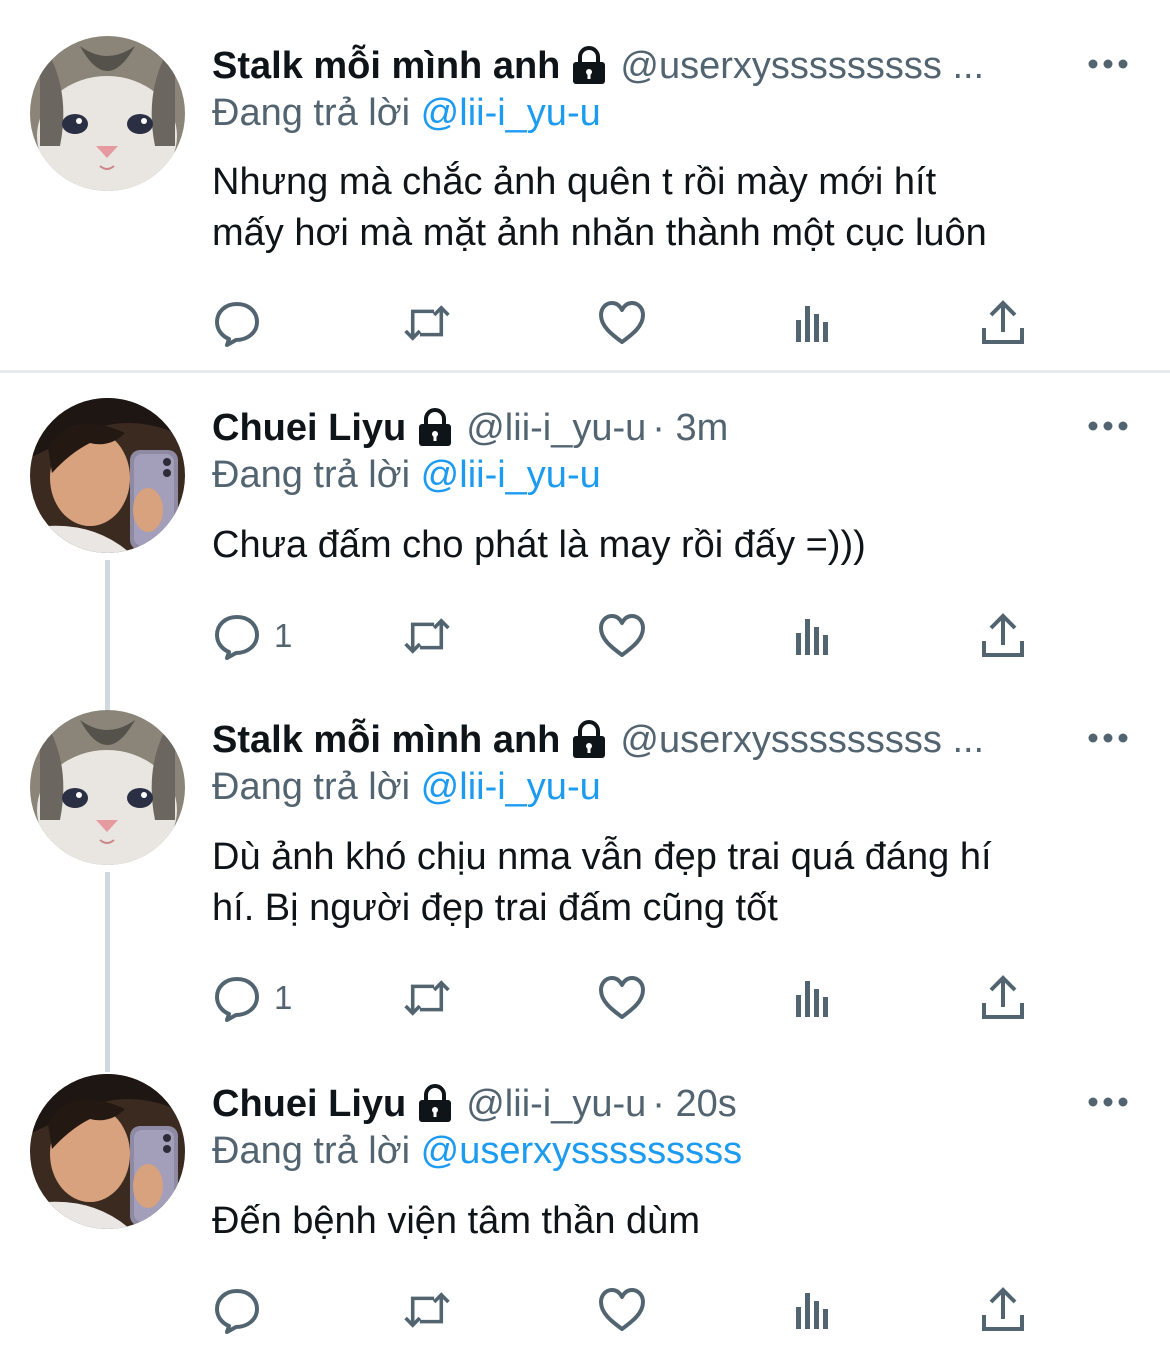  I want to click on tweet-text: Chưa đấm cho phát là may rồi đấy =))), so click(677, 545).